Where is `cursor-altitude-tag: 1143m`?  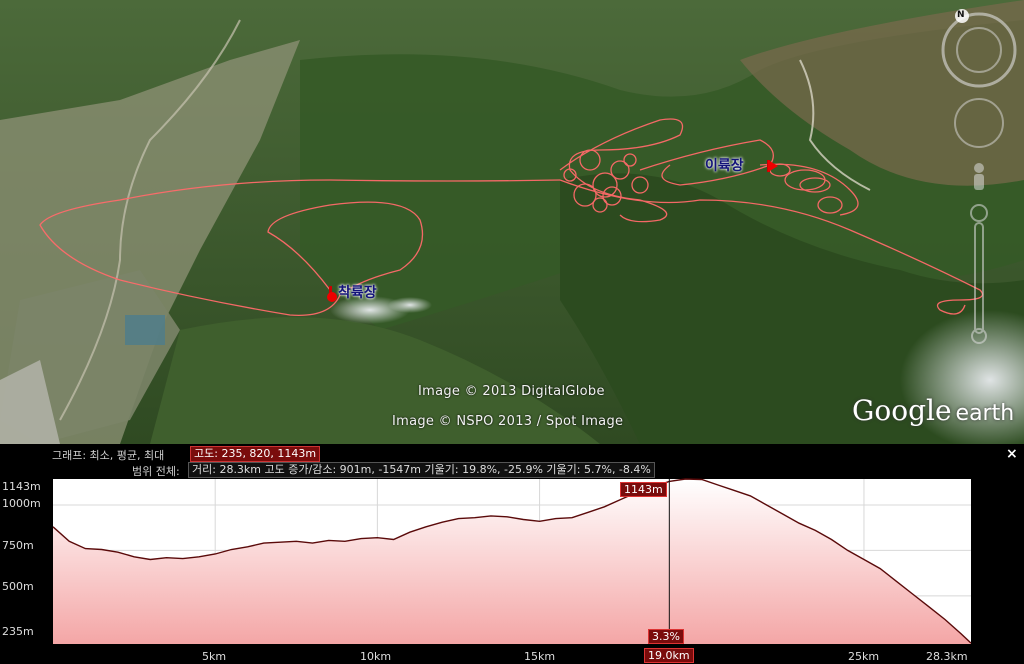
cursor-altitude-tag: 1143m is located at coordinates (643, 489).